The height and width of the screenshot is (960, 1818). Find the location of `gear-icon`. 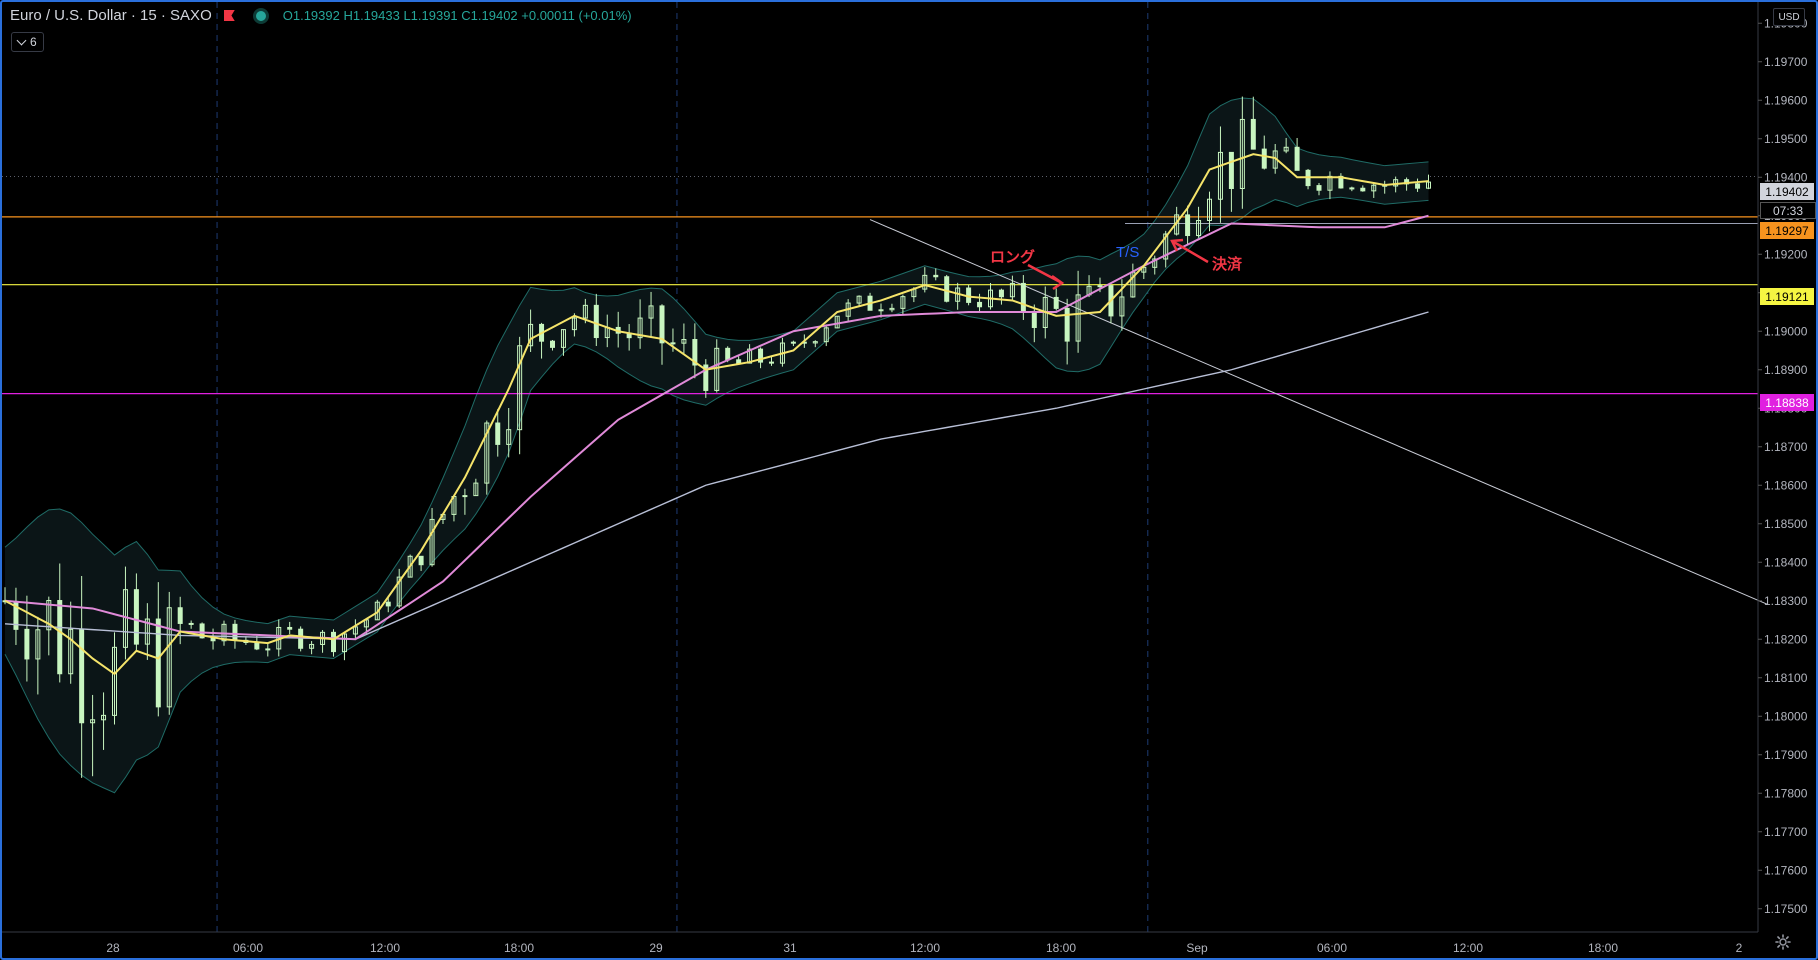

gear-icon is located at coordinates (1783, 942).